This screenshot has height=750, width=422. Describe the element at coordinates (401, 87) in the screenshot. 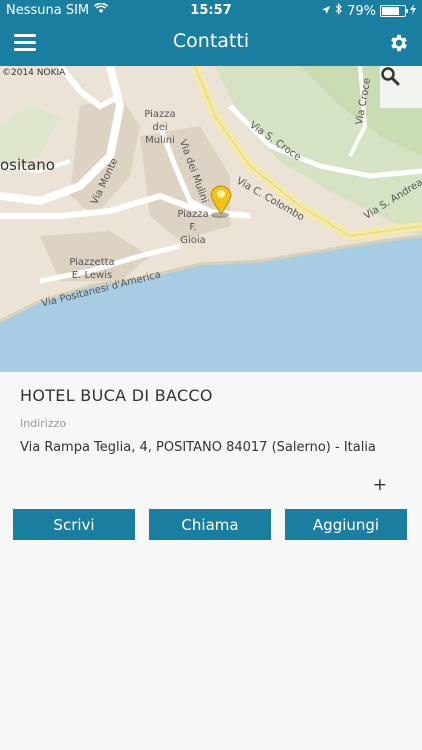

I see `map-zoom-button` at that location.